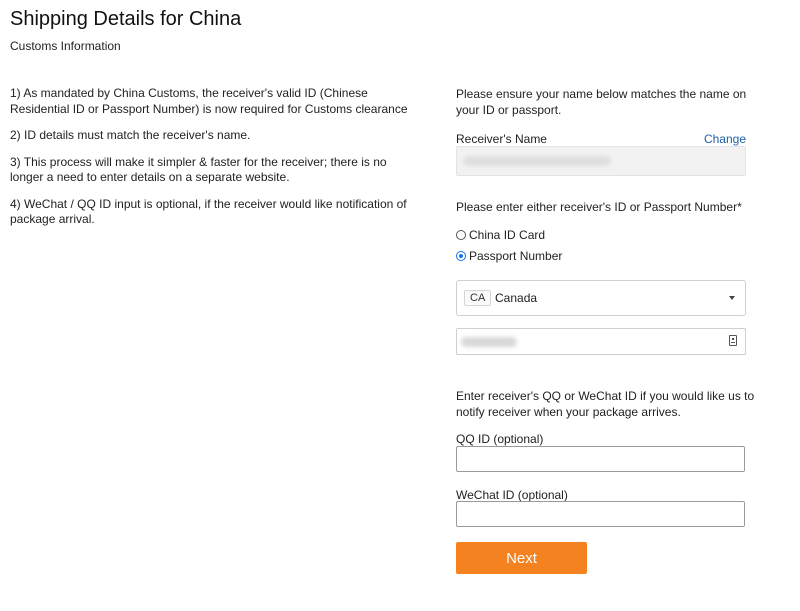 Image resolution: width=800 pixels, height=611 pixels. I want to click on receiver-name-field, so click(601, 161).